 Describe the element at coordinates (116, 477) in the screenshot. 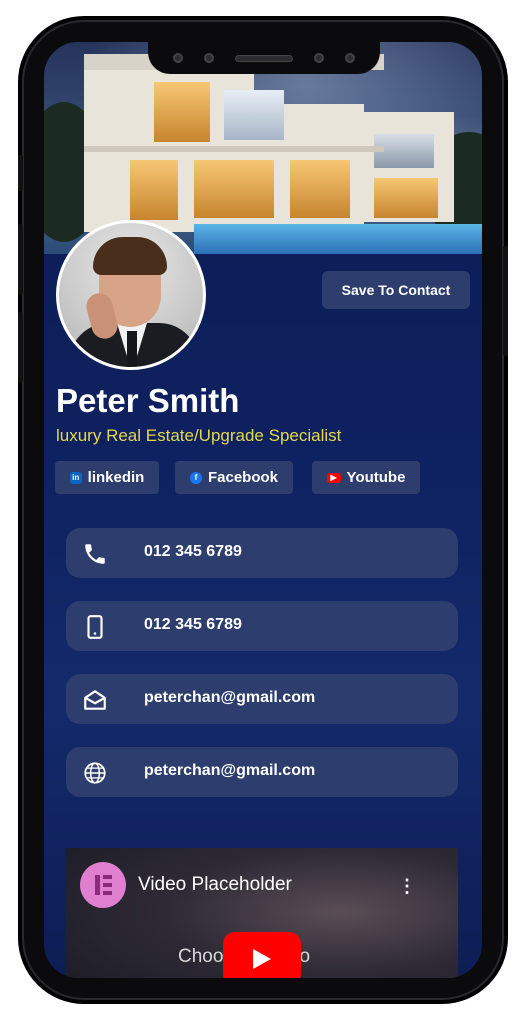

I see `linkedin-label: linkedin` at that location.